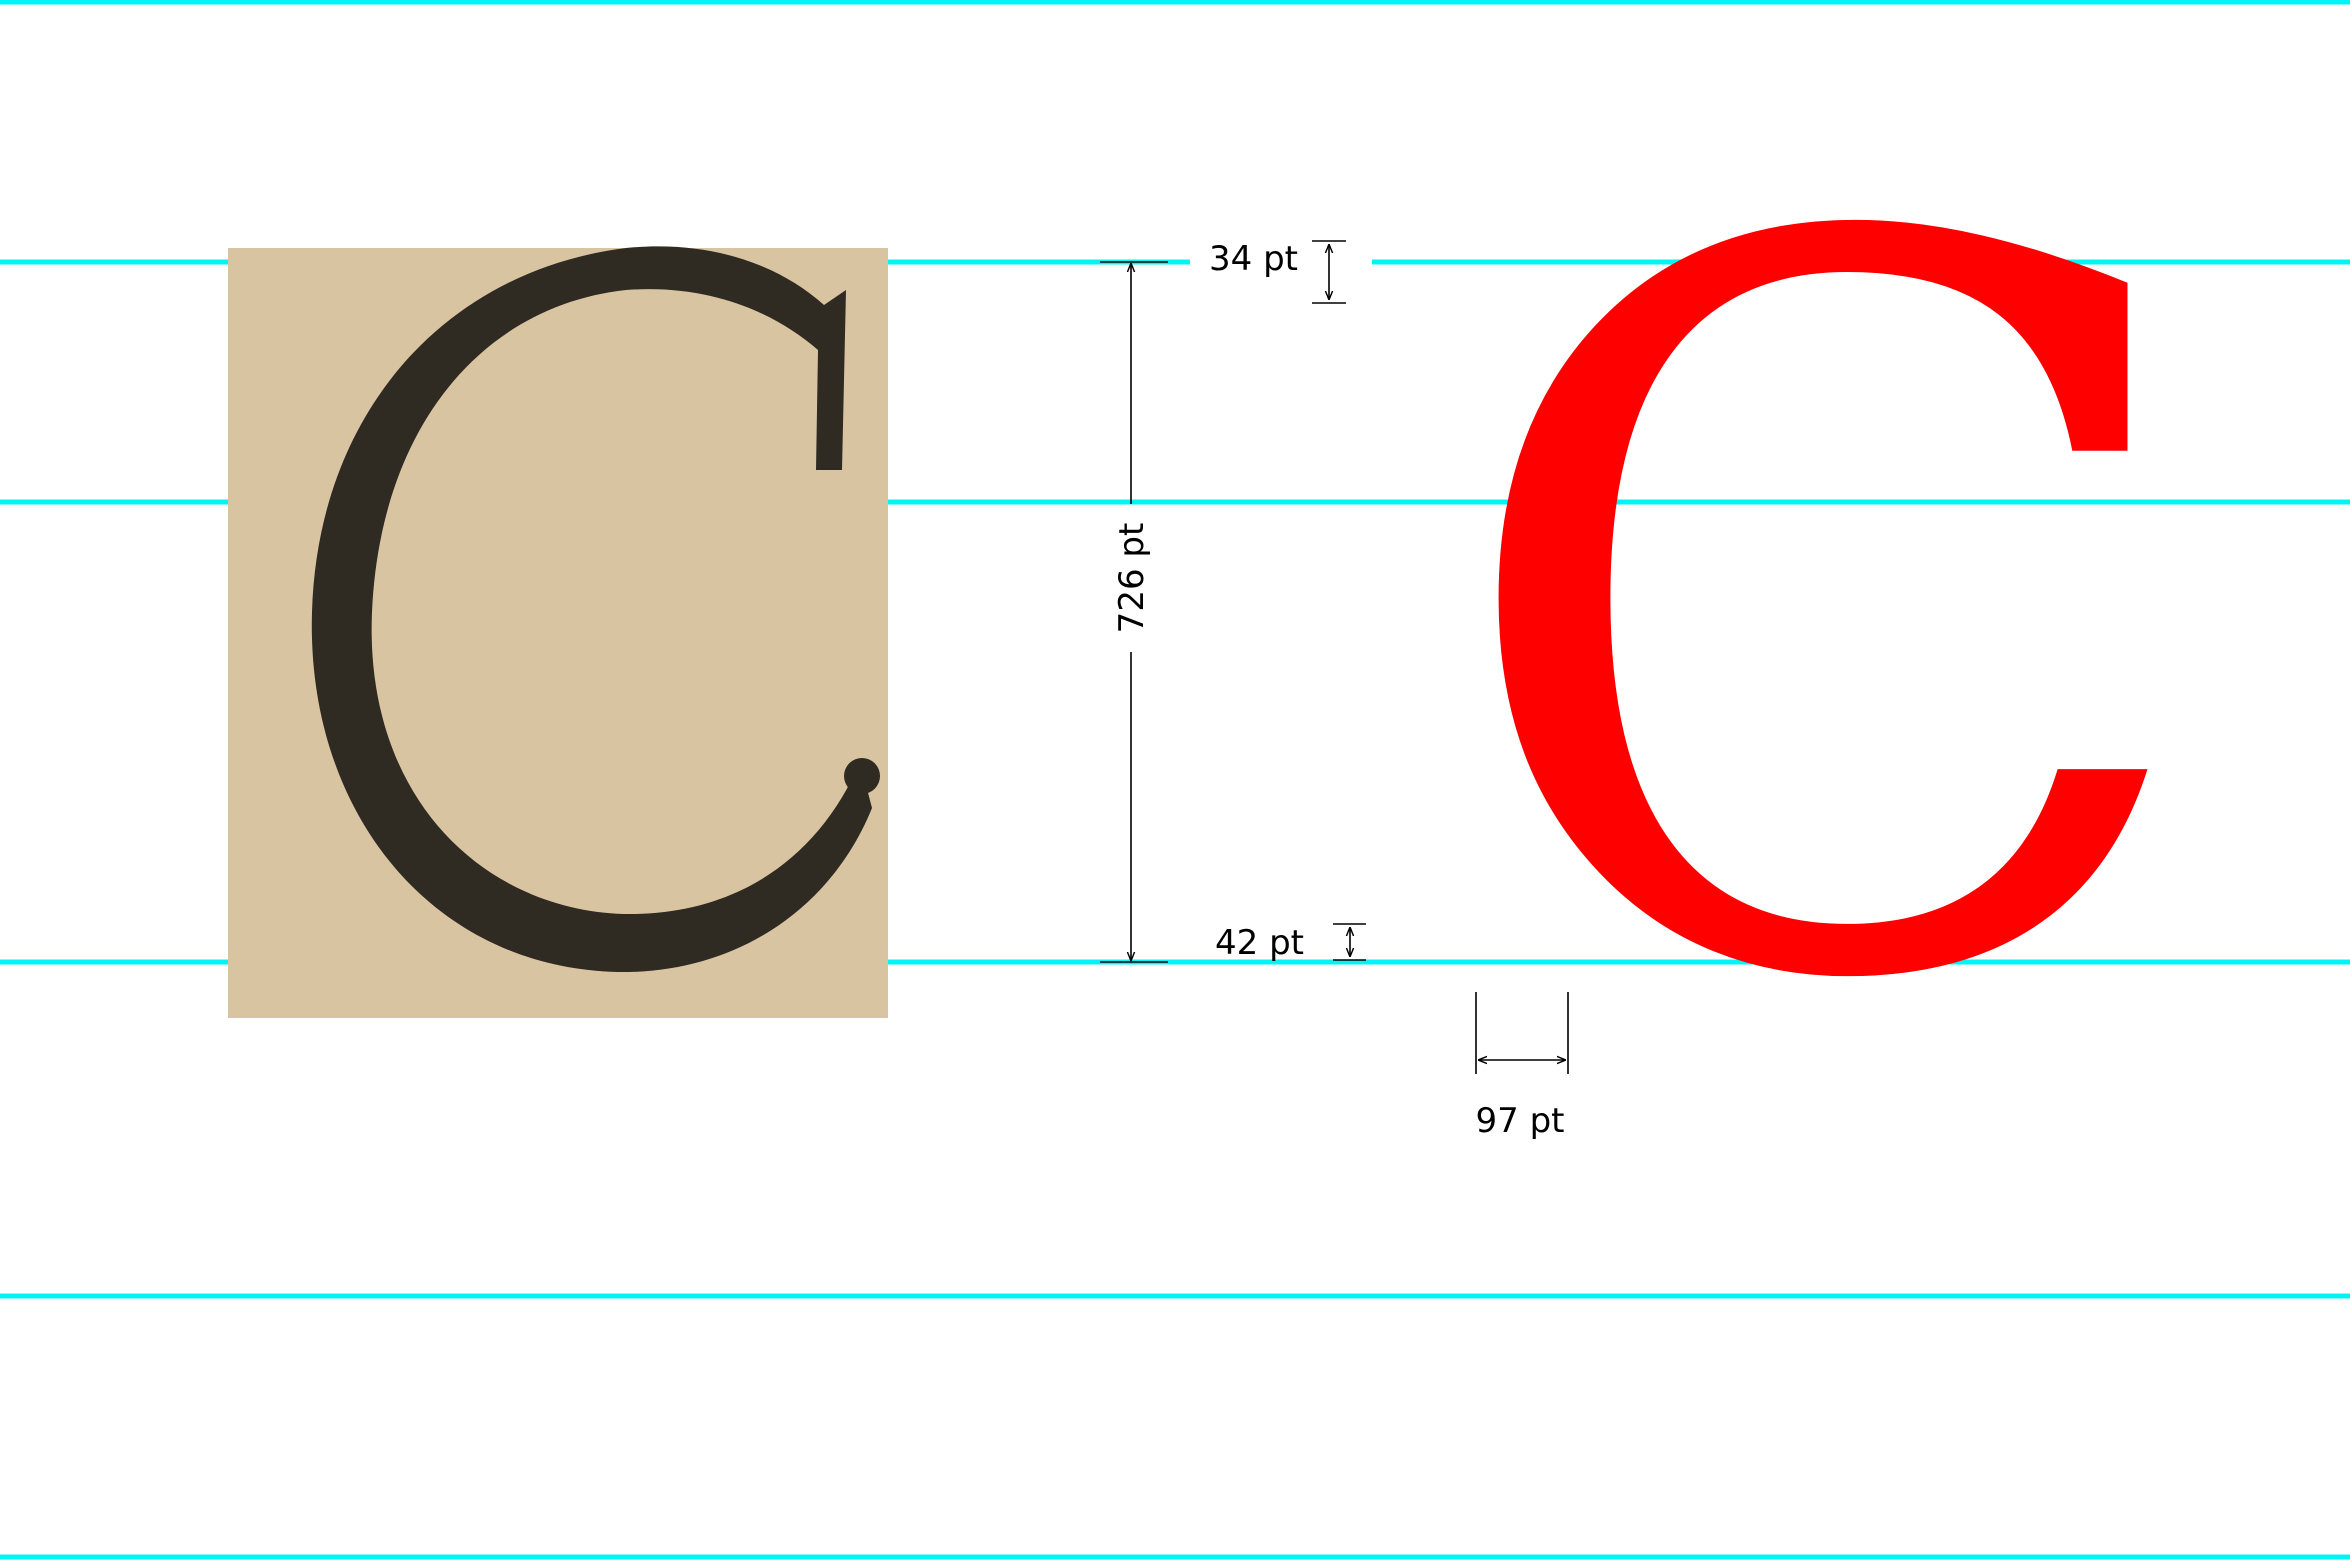 Image resolution: width=2350 pixels, height=1560 pixels. Describe the element at coordinates (1520, 1121) in the screenshot. I see `stroke-width-label: 97 pt` at that location.